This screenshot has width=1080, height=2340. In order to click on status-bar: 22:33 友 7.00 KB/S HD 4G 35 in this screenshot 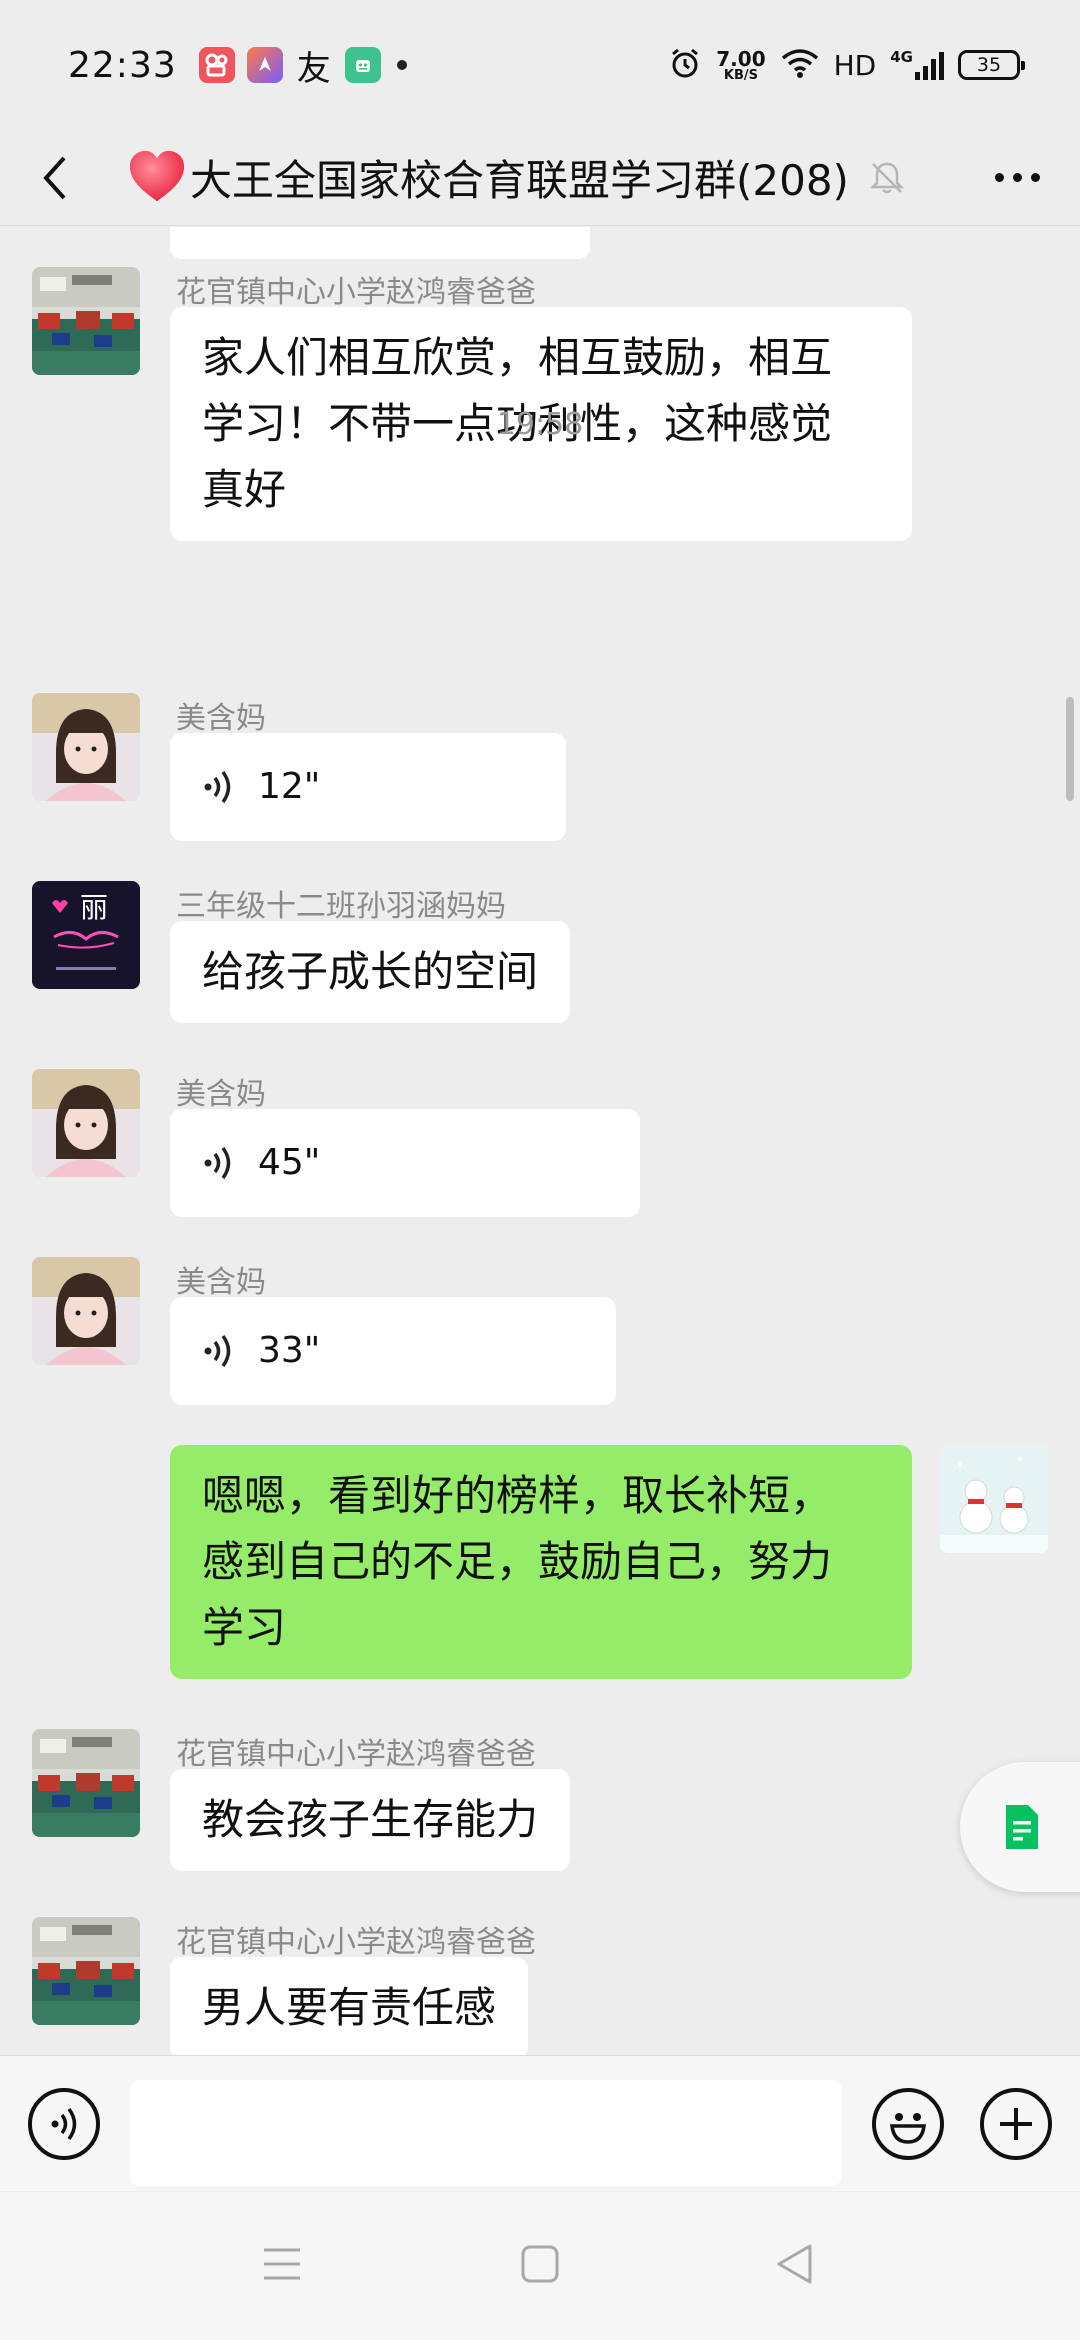, I will do `click(540, 65)`.